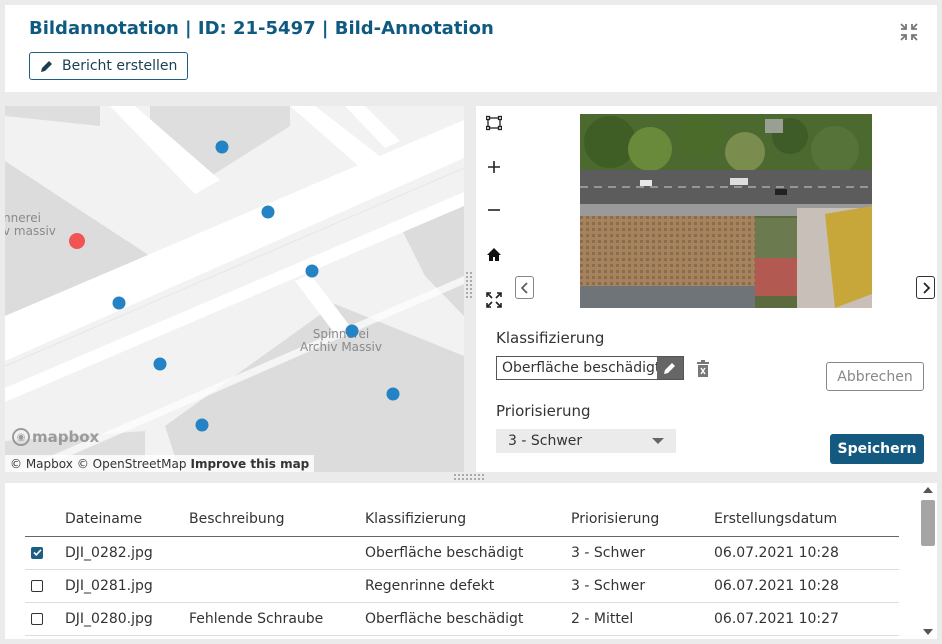 The height and width of the screenshot is (644, 942). What do you see at coordinates (132, 464) in the screenshot?
I see `attribution-osm: © OpenStreetMap` at bounding box center [132, 464].